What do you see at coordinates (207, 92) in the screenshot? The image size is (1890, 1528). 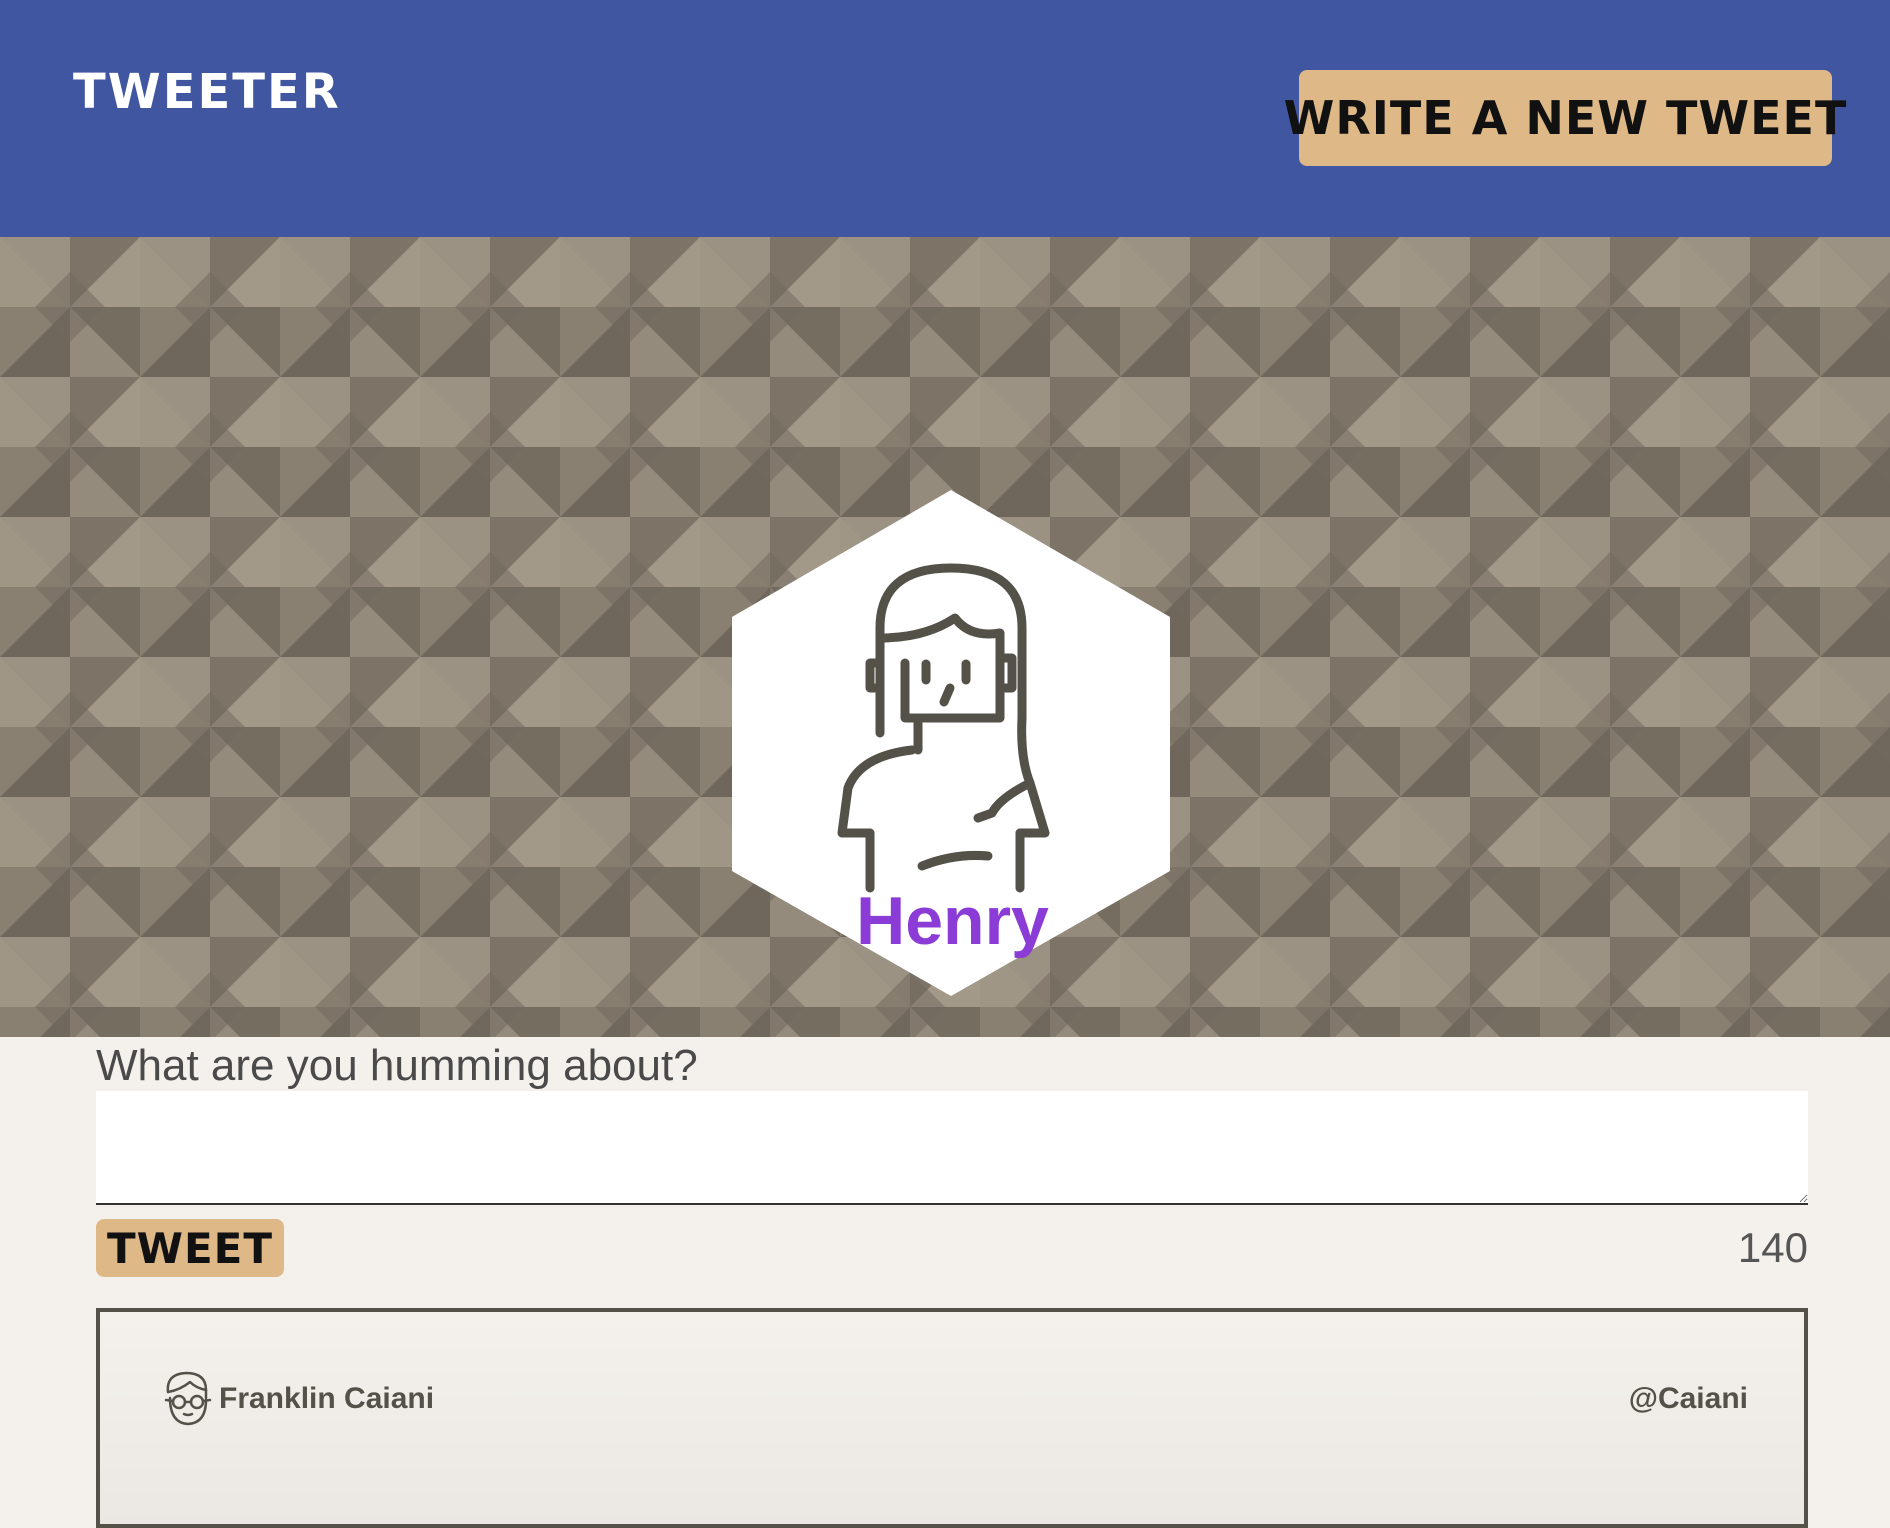 I see `brand-logo: TWEETER` at bounding box center [207, 92].